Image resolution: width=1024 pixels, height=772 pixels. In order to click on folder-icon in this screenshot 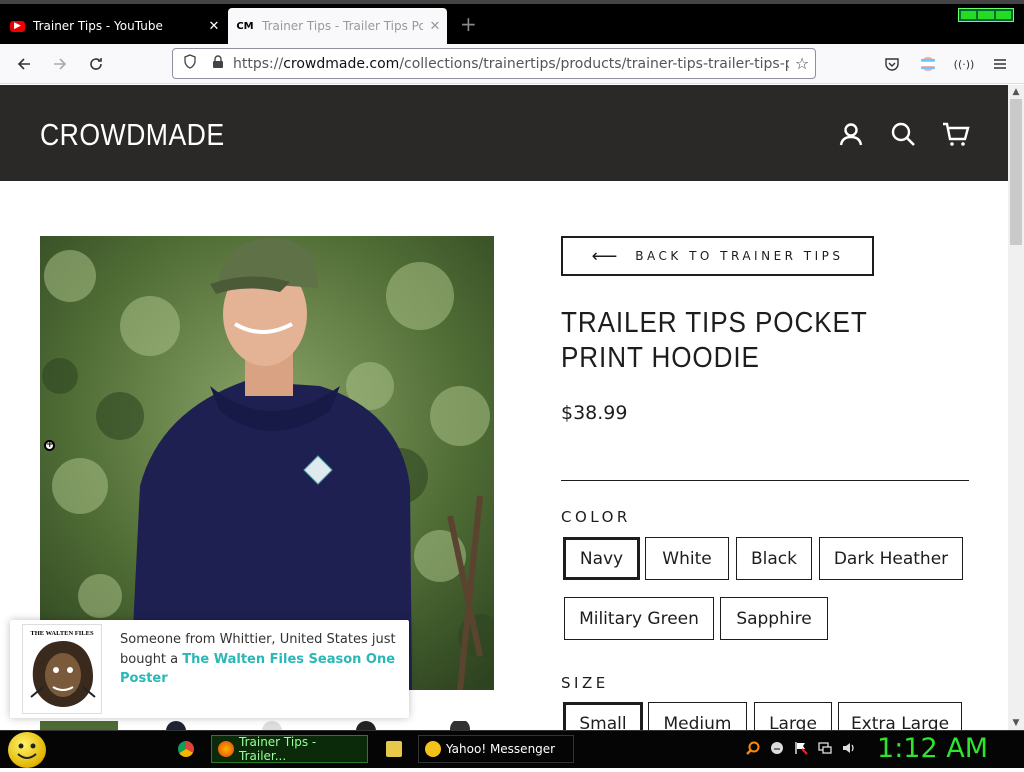, I will do `click(395, 749)`.